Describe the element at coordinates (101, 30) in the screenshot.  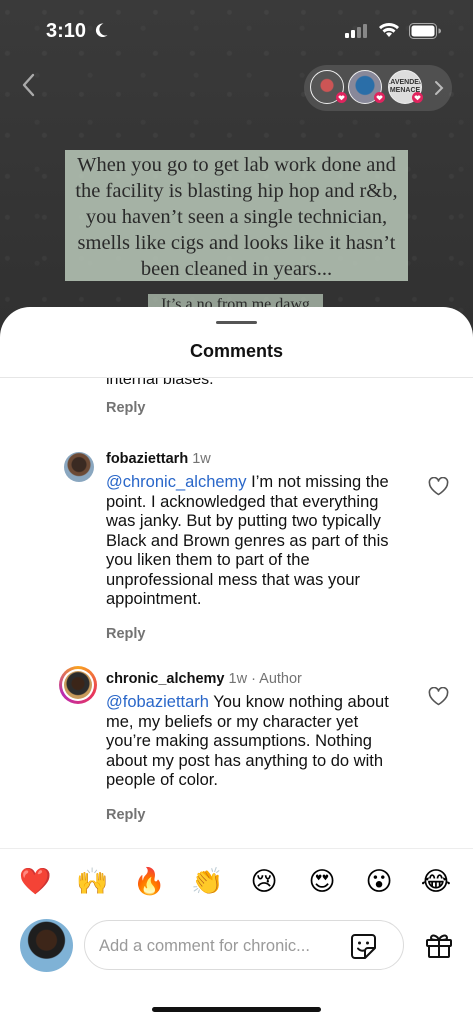
I see `moon-icon` at that location.